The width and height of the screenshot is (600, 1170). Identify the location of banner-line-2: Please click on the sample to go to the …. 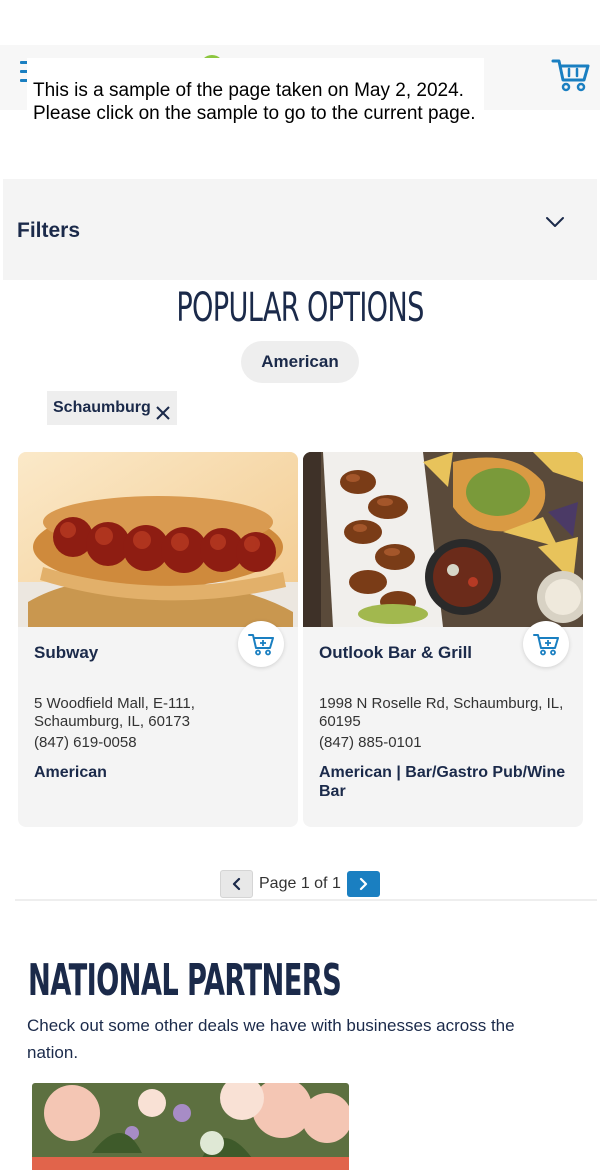
(254, 113).